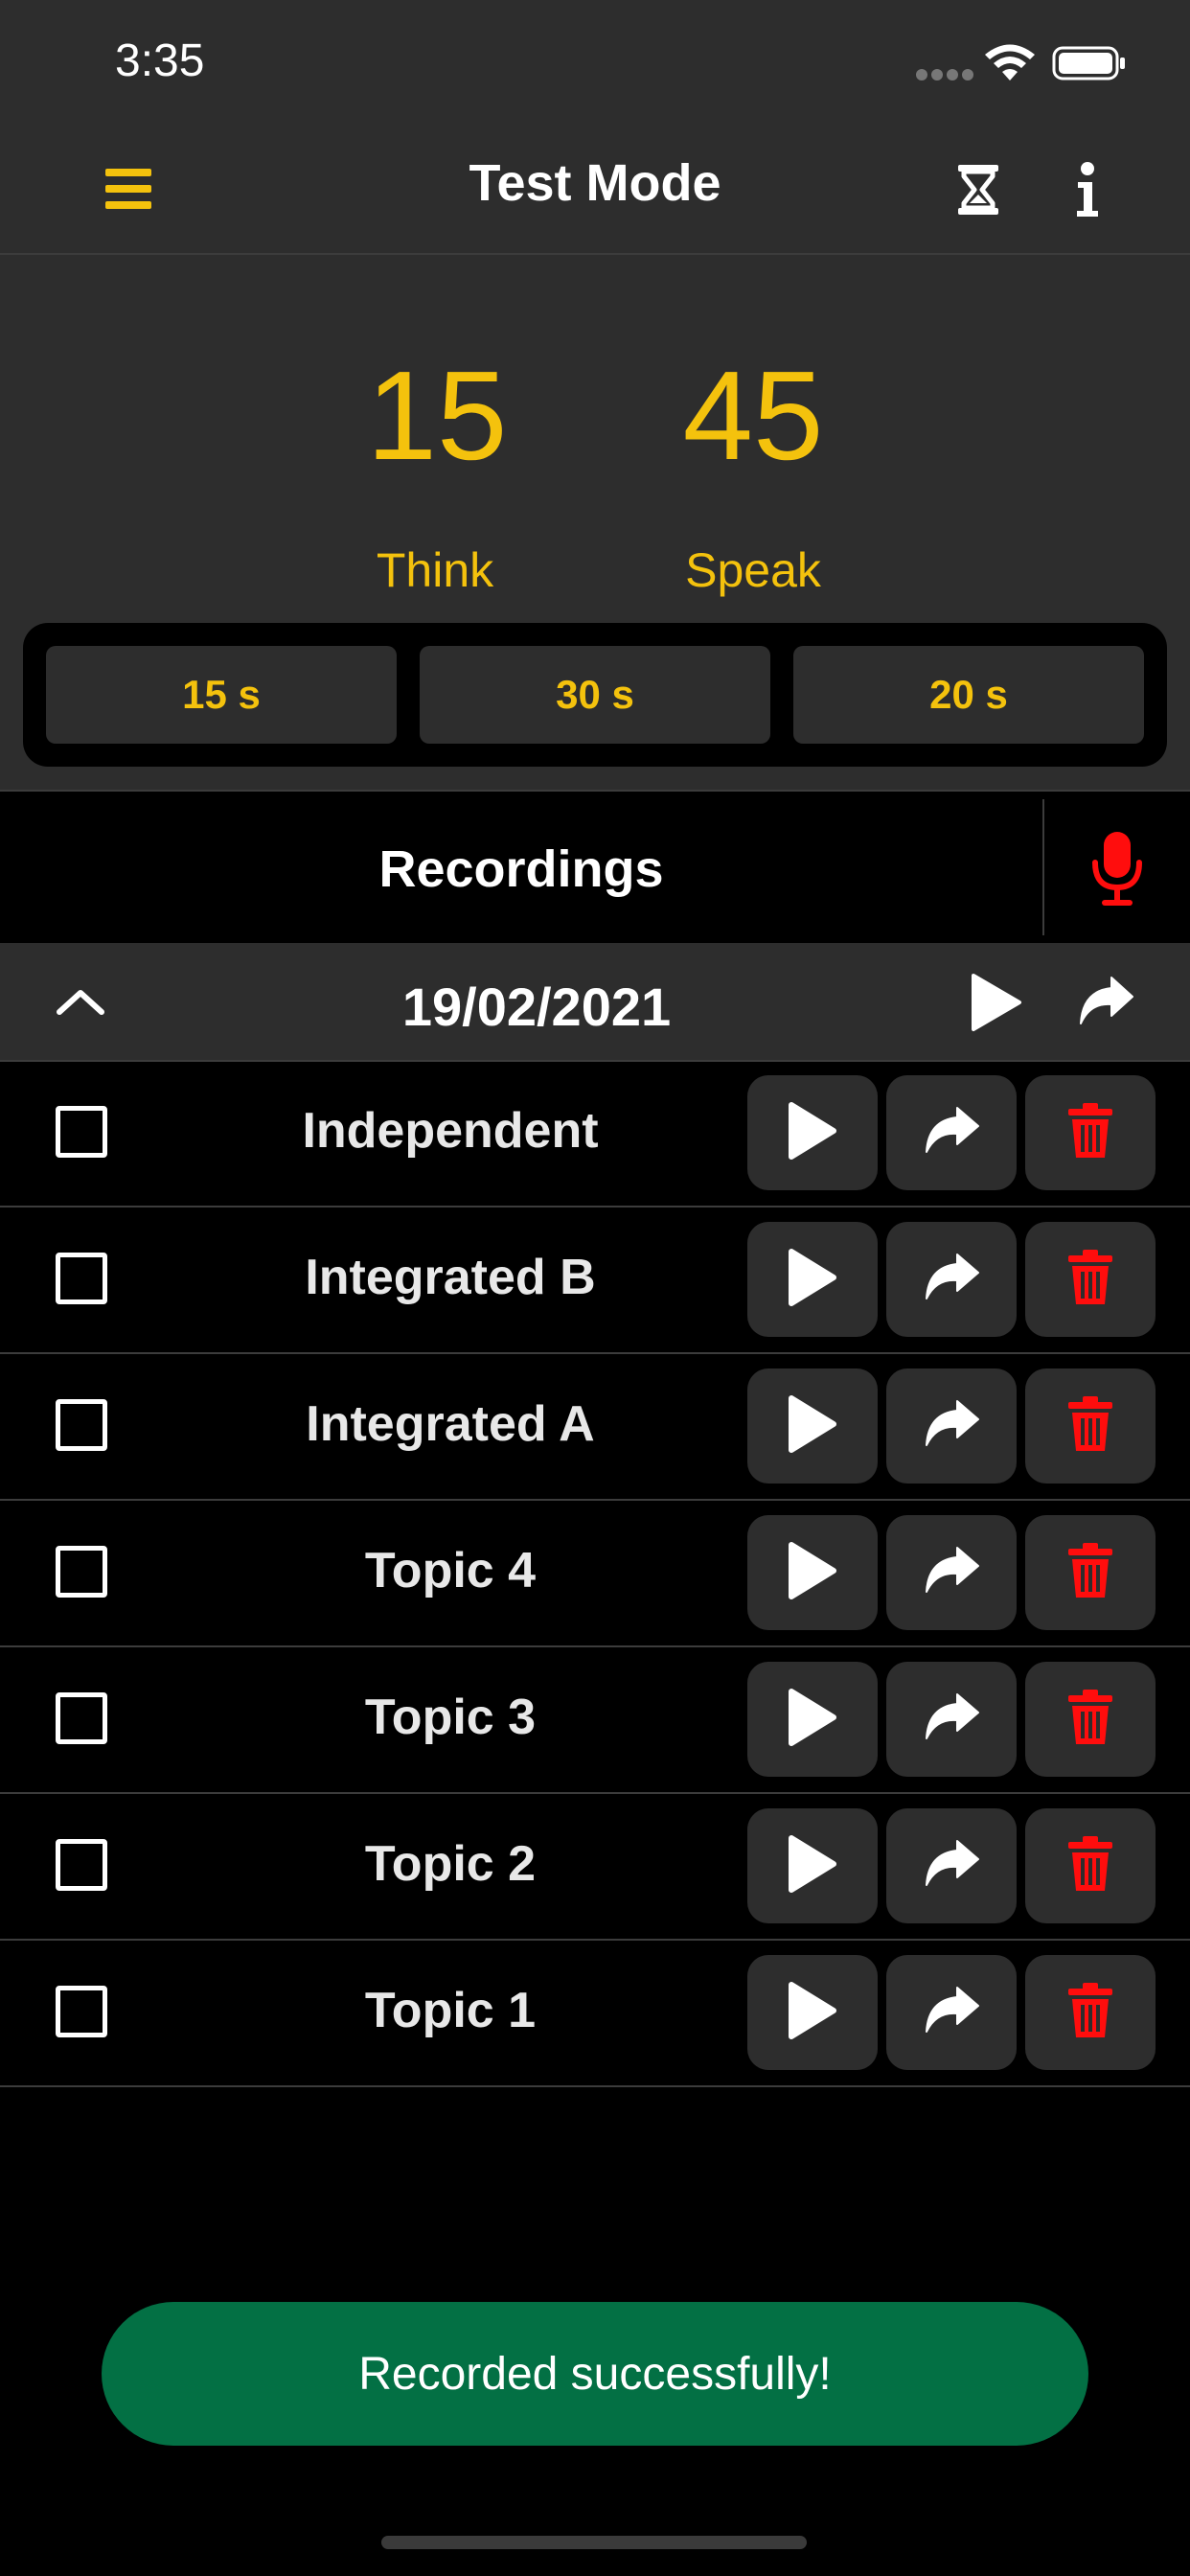  I want to click on recording-row: Integrated B, so click(595, 1281).